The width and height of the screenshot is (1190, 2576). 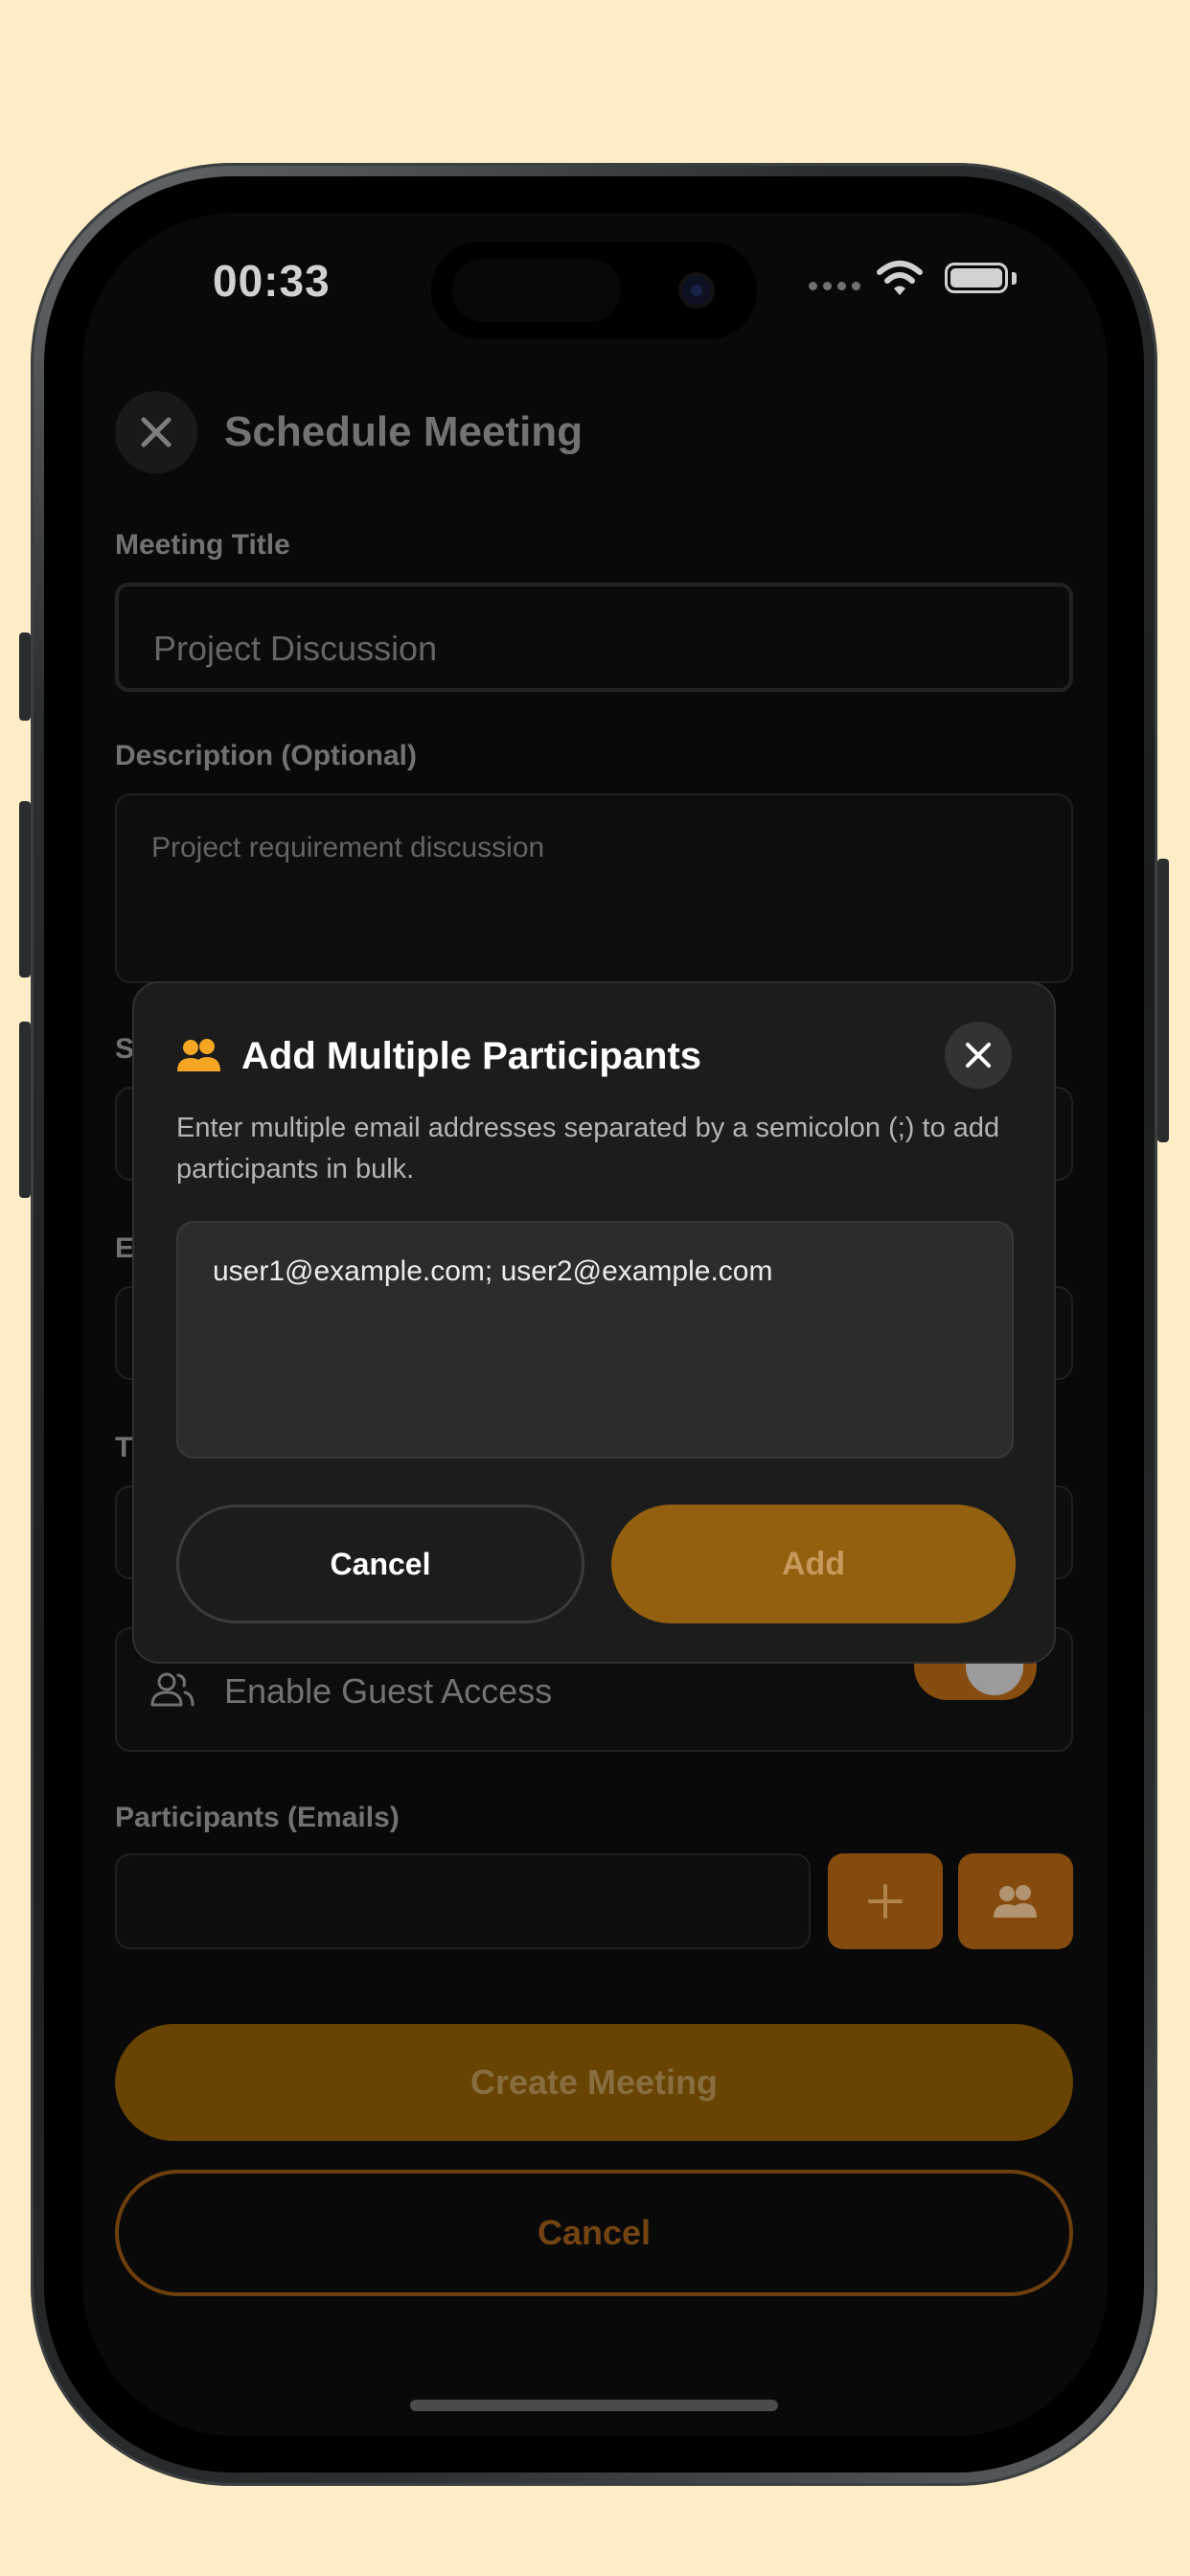 What do you see at coordinates (1163, 1000) in the screenshot?
I see `power-button` at bounding box center [1163, 1000].